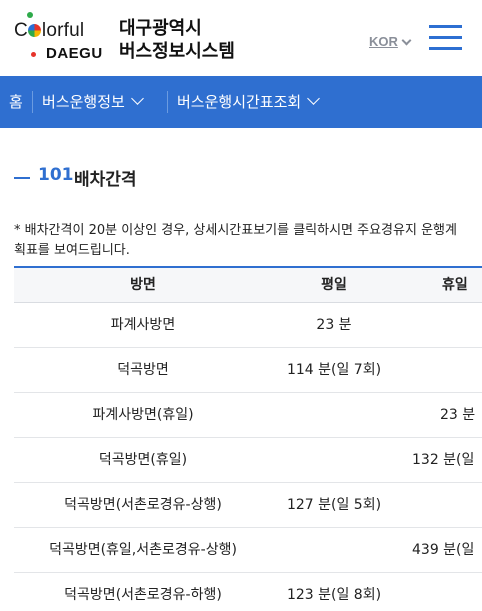  What do you see at coordinates (33, 54) in the screenshot?
I see `logo-dot-red` at bounding box center [33, 54].